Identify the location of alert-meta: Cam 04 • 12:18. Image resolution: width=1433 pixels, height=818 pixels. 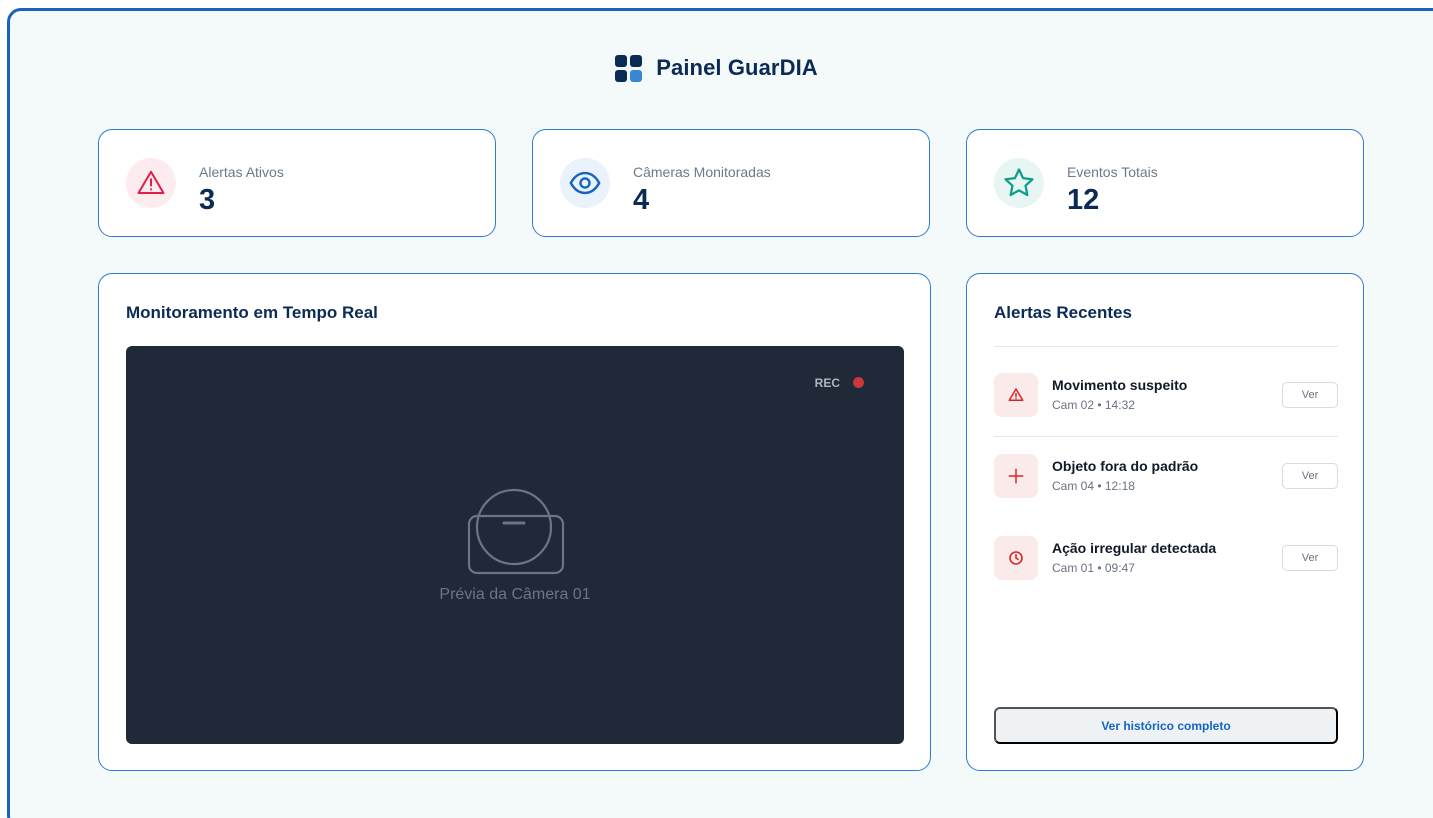
(1093, 486).